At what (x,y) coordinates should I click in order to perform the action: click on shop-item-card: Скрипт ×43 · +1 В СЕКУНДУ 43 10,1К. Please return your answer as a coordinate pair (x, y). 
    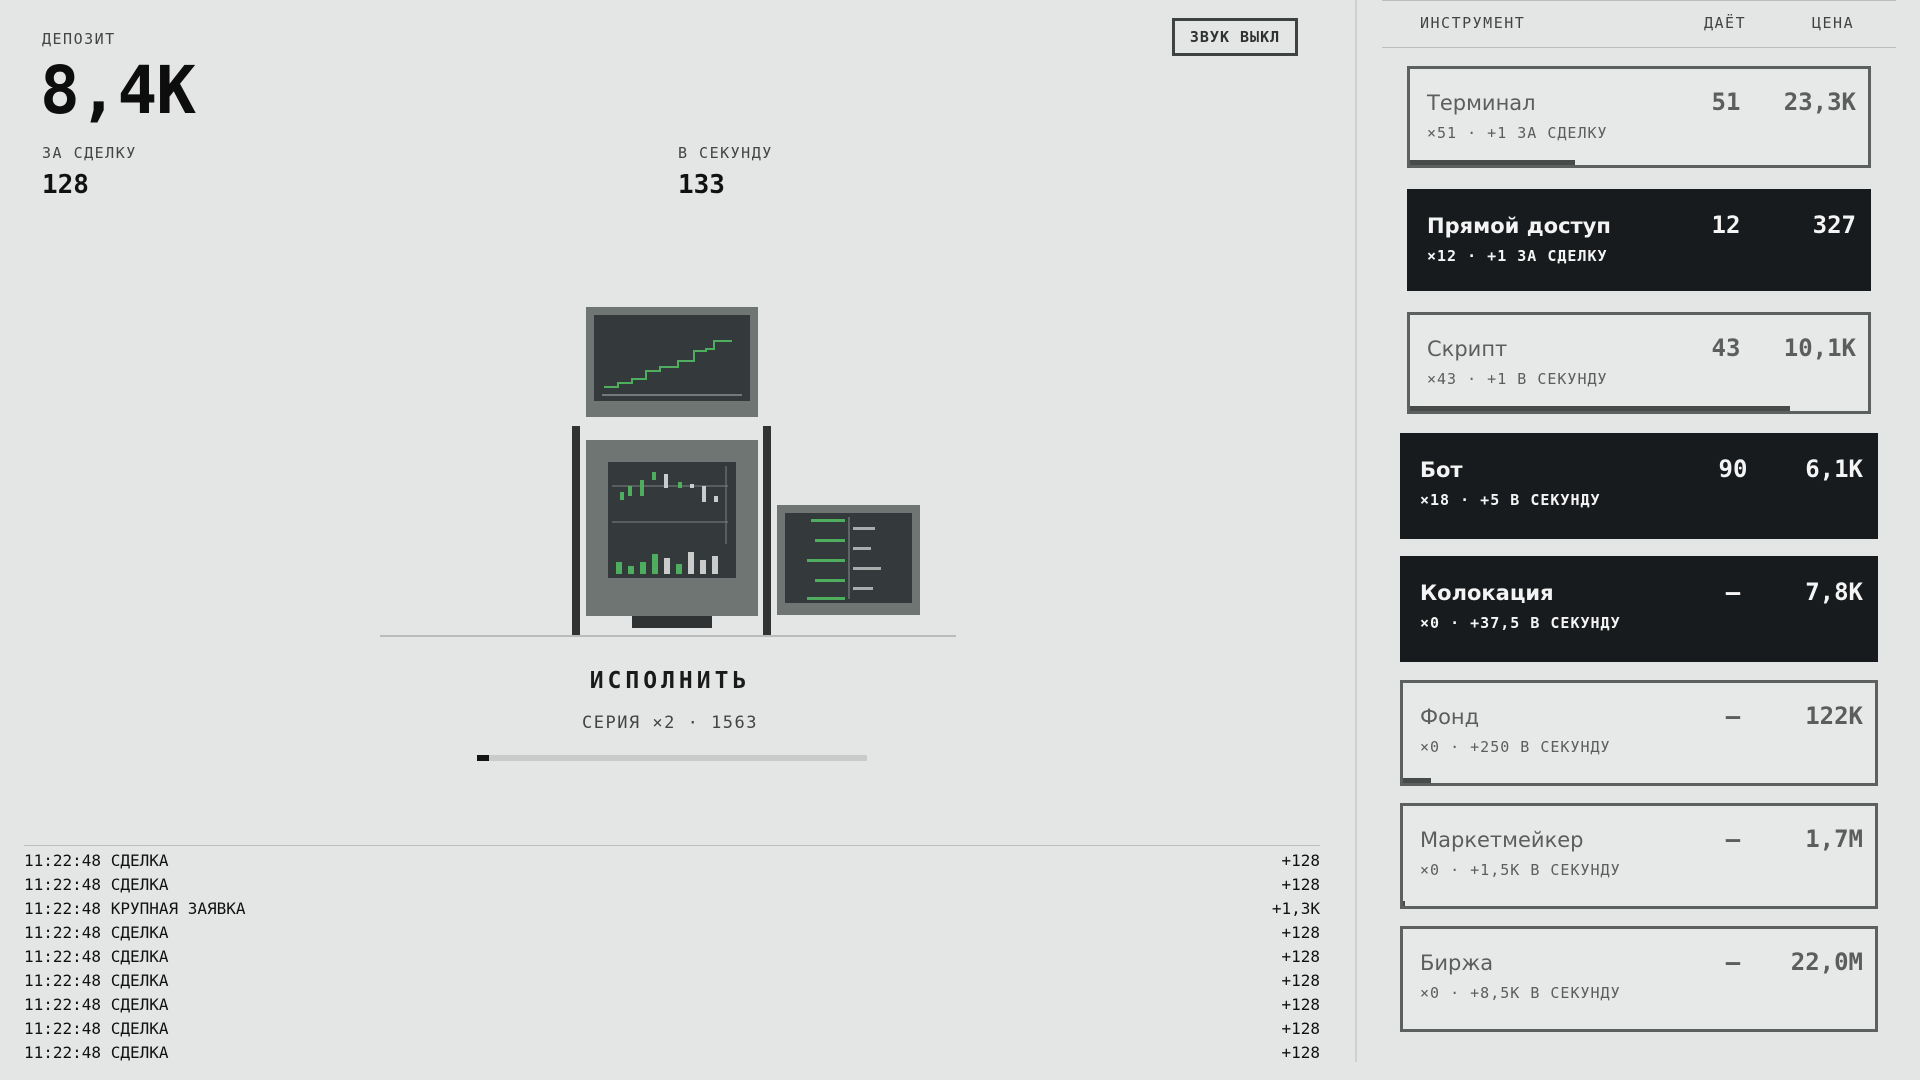
    Looking at the image, I should click on (1639, 363).